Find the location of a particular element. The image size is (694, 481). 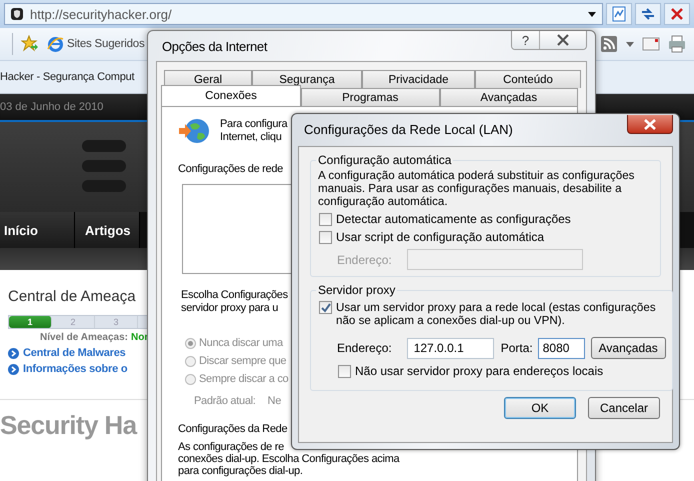

description-text: Escolha Configurações is located at coordinates (234, 295).